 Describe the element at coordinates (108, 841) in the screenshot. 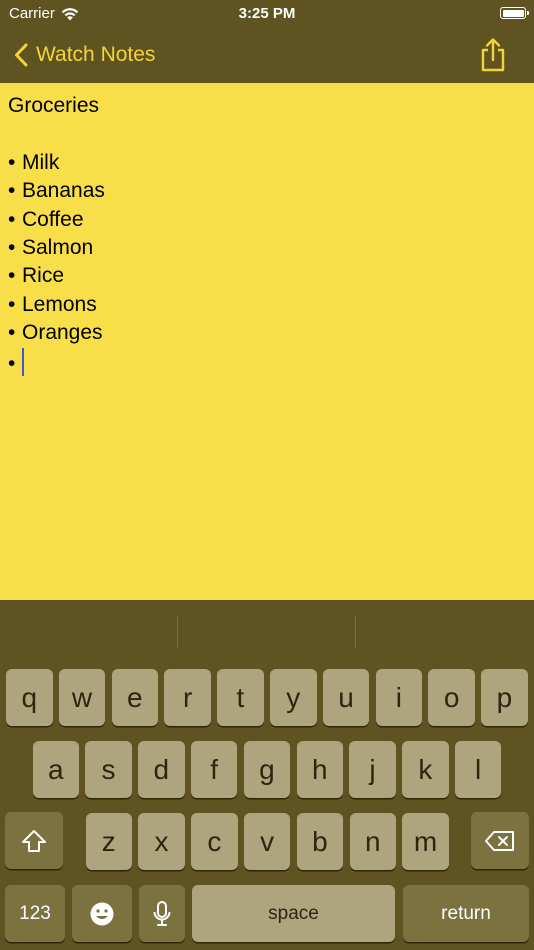

I see `key-z: z` at that location.